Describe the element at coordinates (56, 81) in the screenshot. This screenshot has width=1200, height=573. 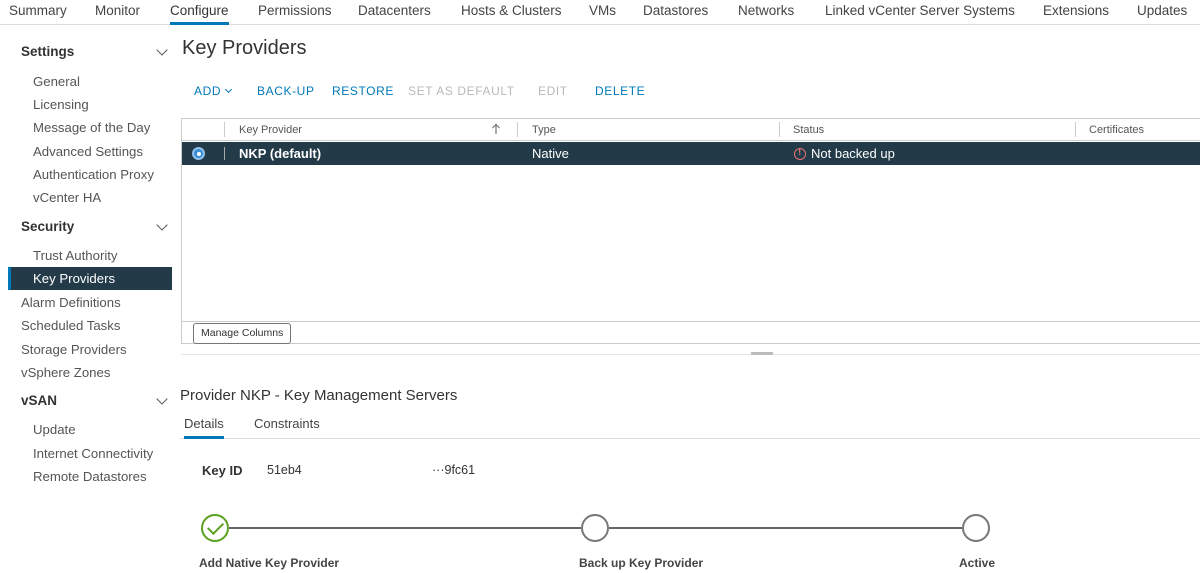
I see `sidebar-item-general: General` at that location.